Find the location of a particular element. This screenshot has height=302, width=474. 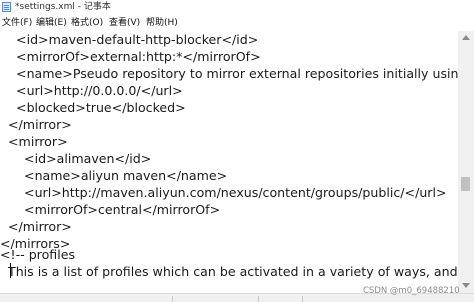

title-bar: *settings.xml - 记事本 is located at coordinates (237, 7).